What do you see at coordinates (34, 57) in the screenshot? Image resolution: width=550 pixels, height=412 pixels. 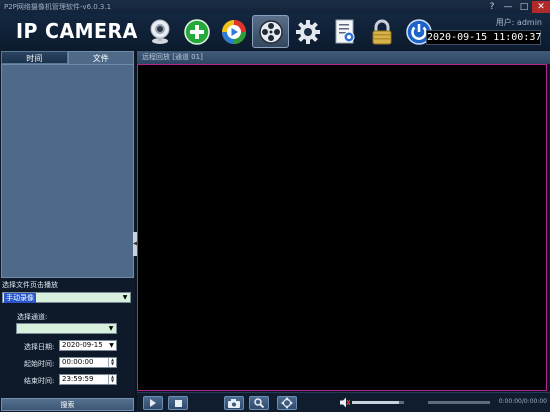 I see `tab-time: 时间` at bounding box center [34, 57].